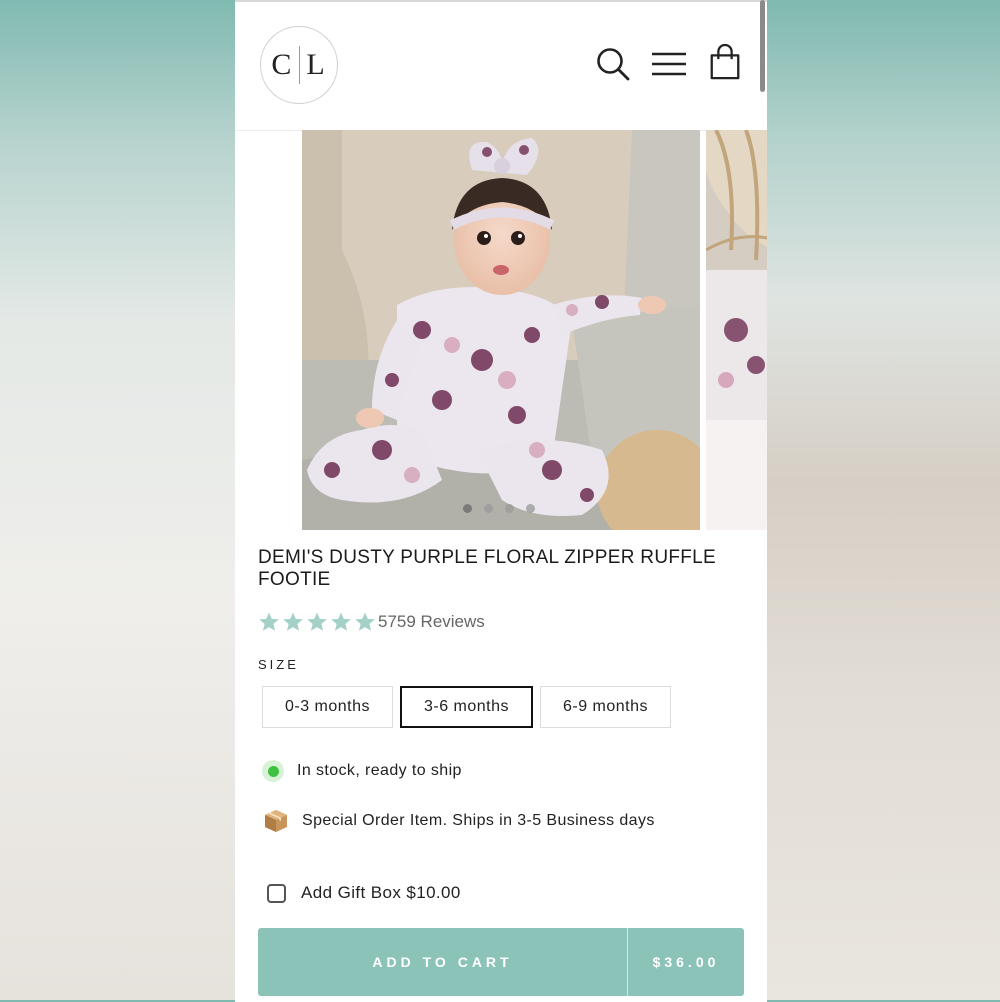 This screenshot has width=1000, height=1002. Describe the element at coordinates (278, 664) in the screenshot. I see `size-label: SIZE` at that location.